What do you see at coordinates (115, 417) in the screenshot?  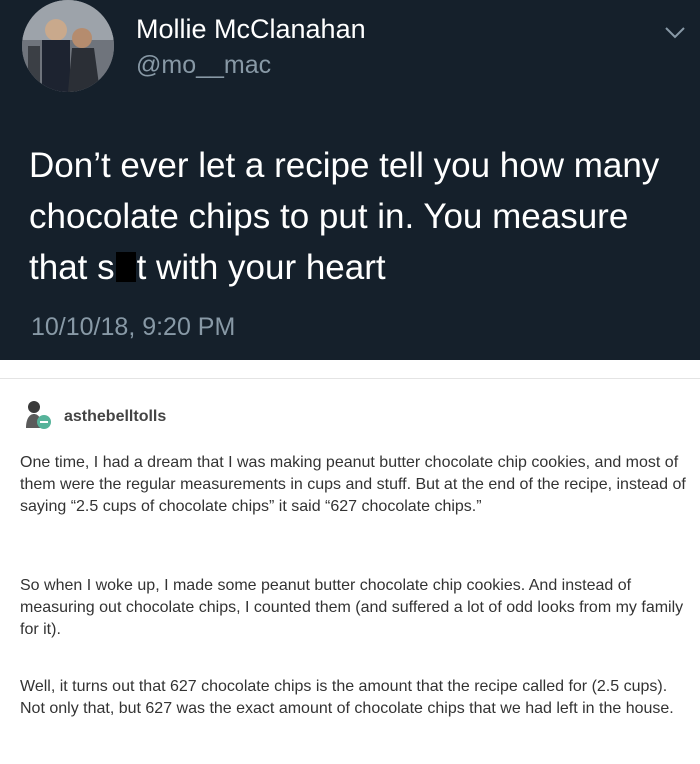 I see `post-username: asthebelltolls` at bounding box center [115, 417].